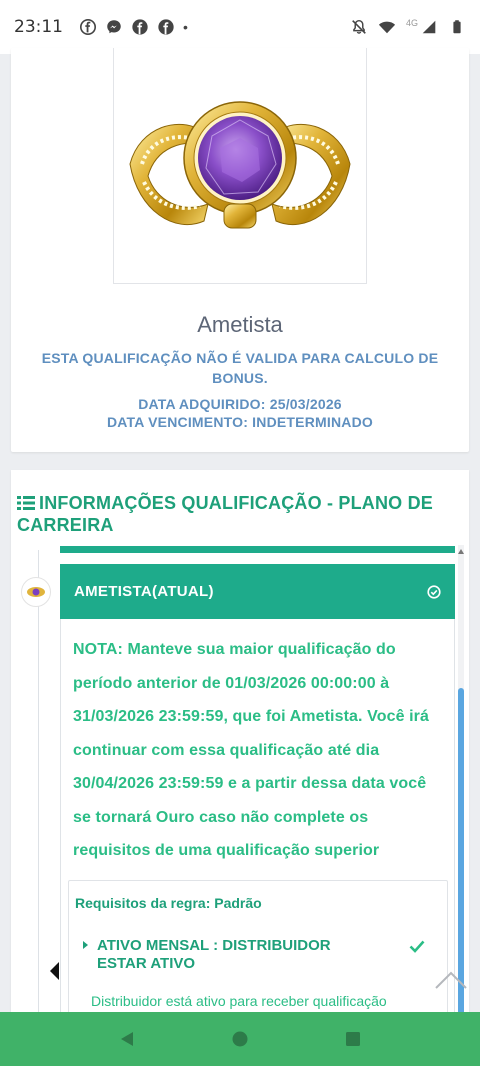 This screenshot has height=1066, width=480. Describe the element at coordinates (451, 980) in the screenshot. I see `back-to-top-icon` at that location.